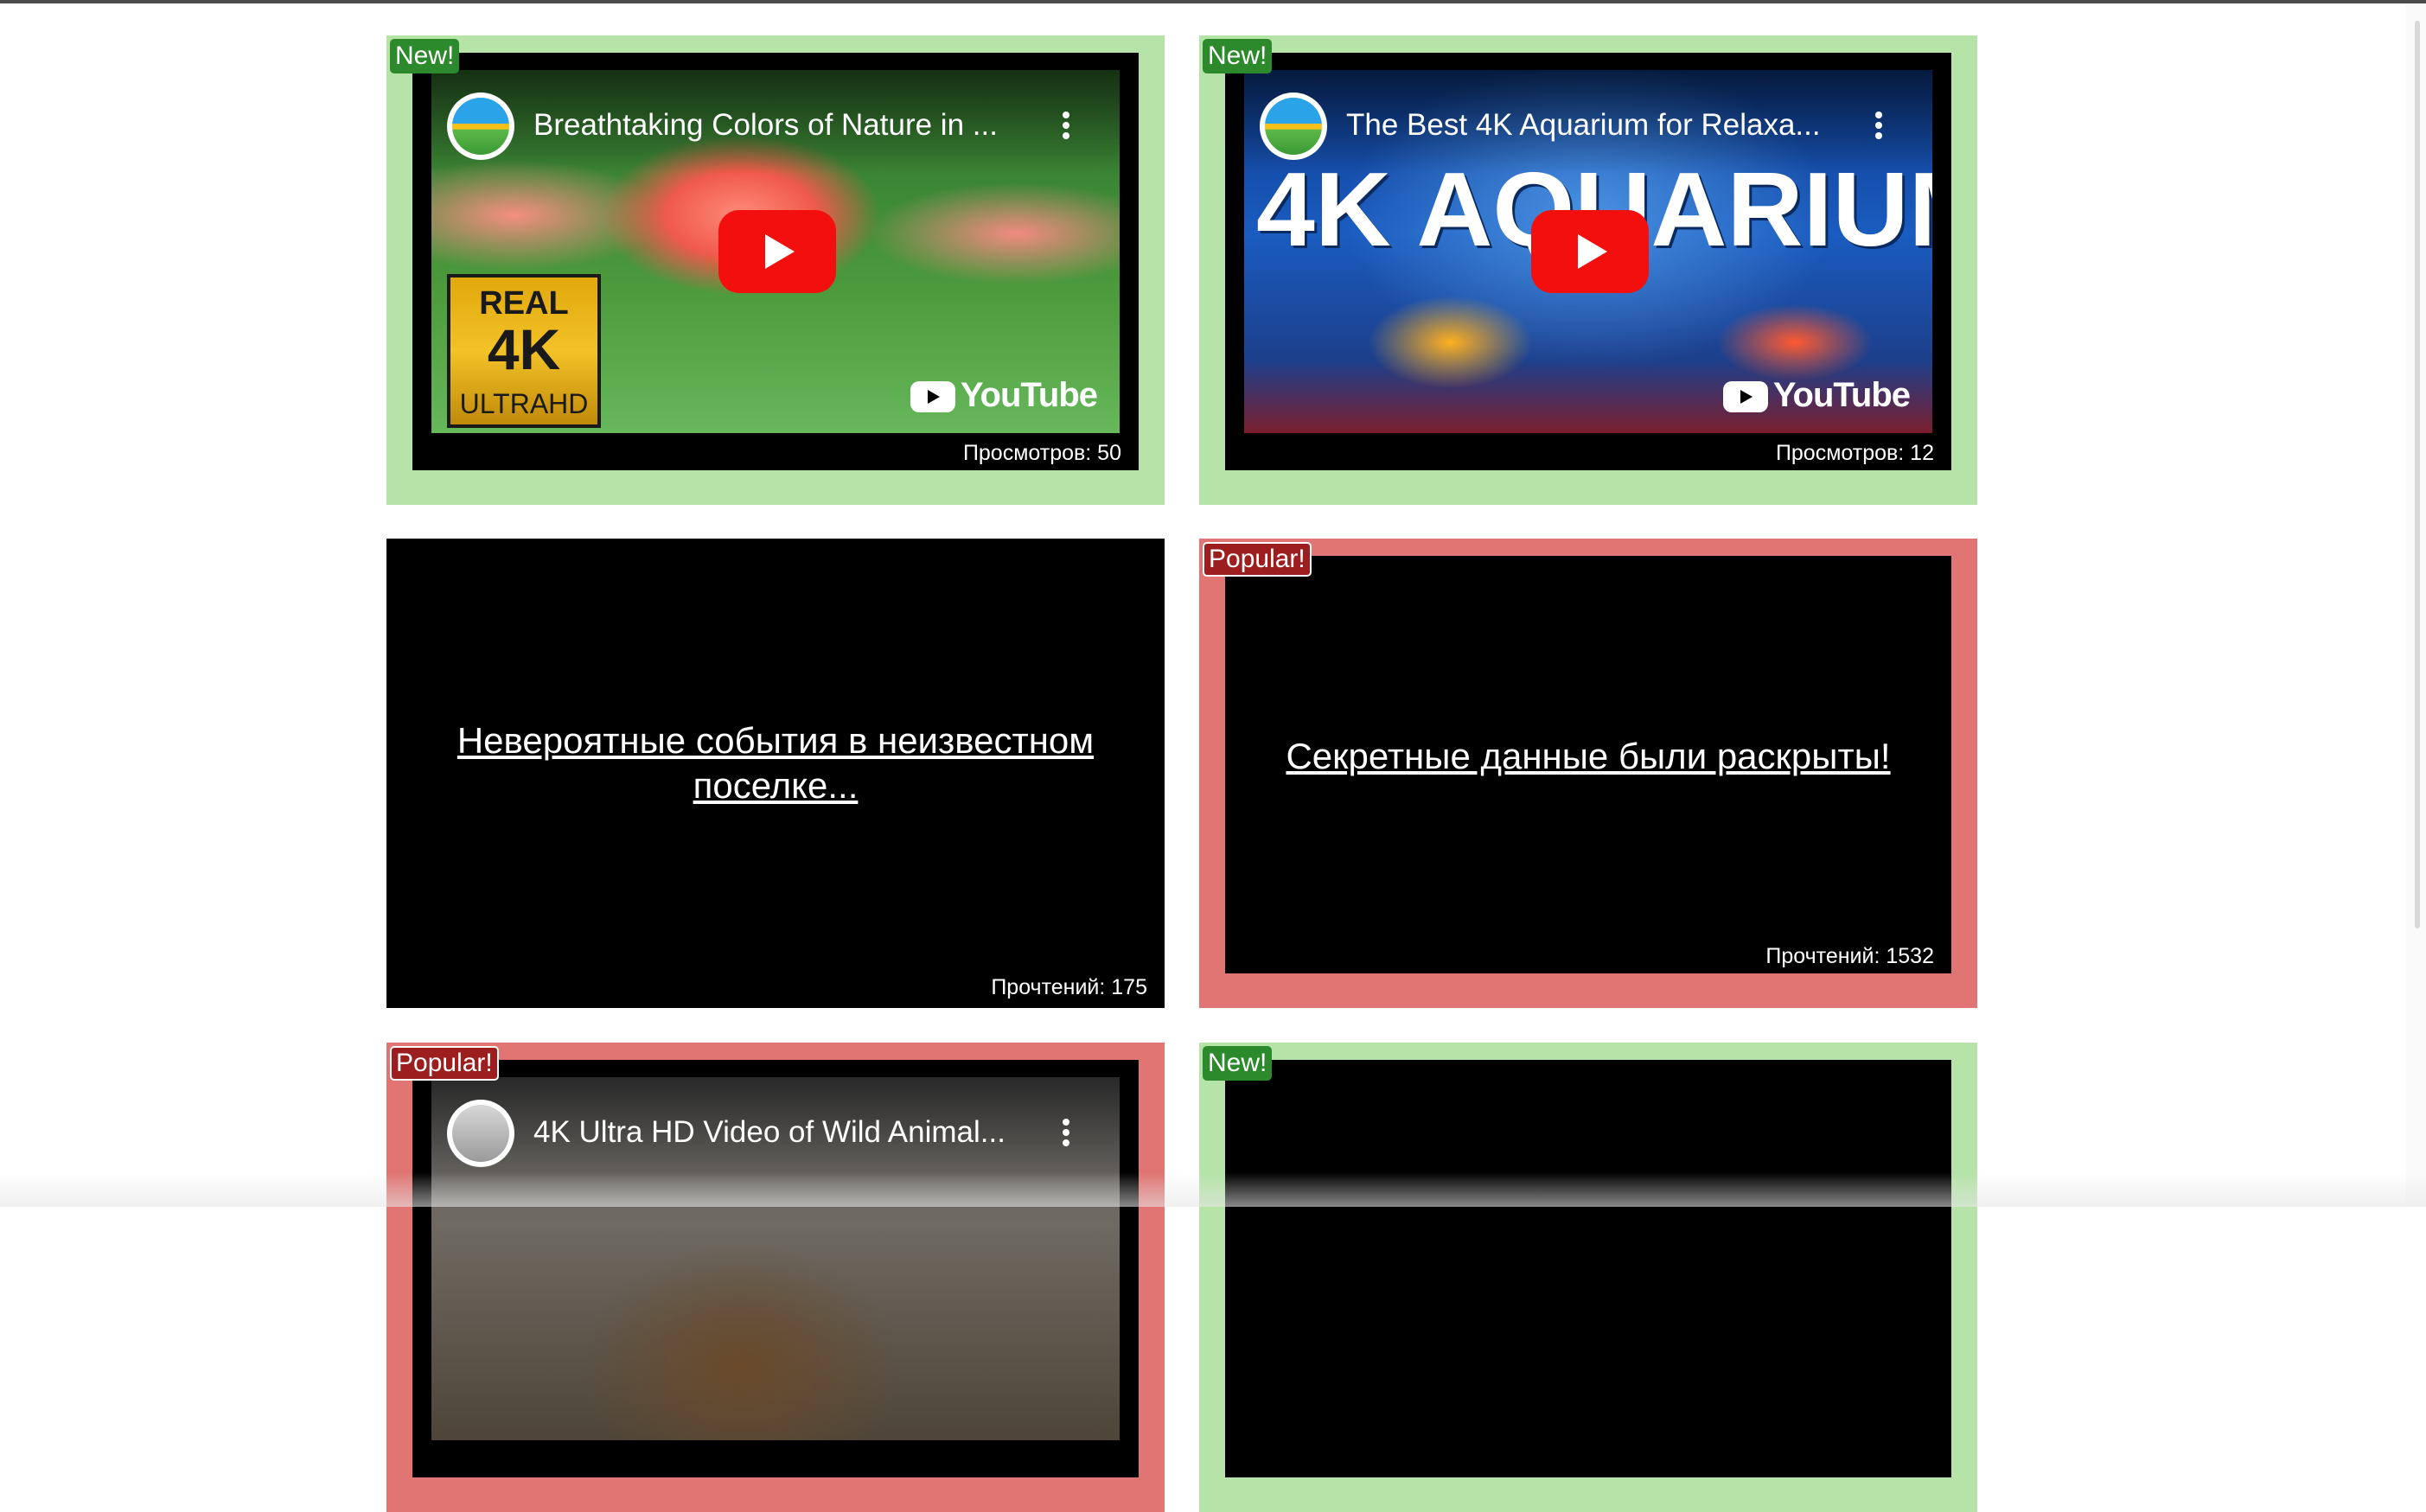 This screenshot has height=1512, width=2426. Describe the element at coordinates (1588, 757) in the screenshot. I see `article-title-link: Секретные данные были раскрыты!` at that location.